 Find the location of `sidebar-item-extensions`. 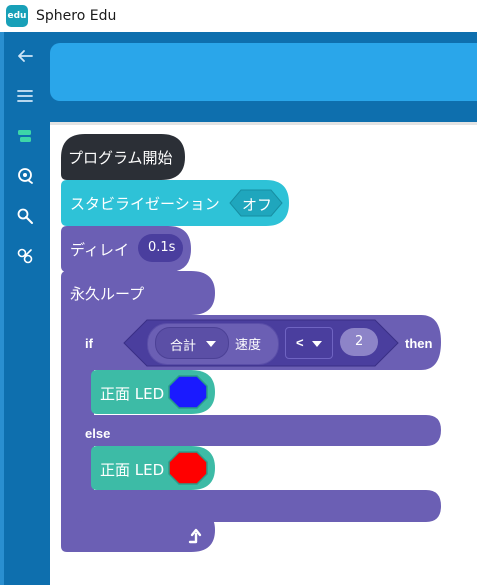

sidebar-item-extensions is located at coordinates (25, 256).